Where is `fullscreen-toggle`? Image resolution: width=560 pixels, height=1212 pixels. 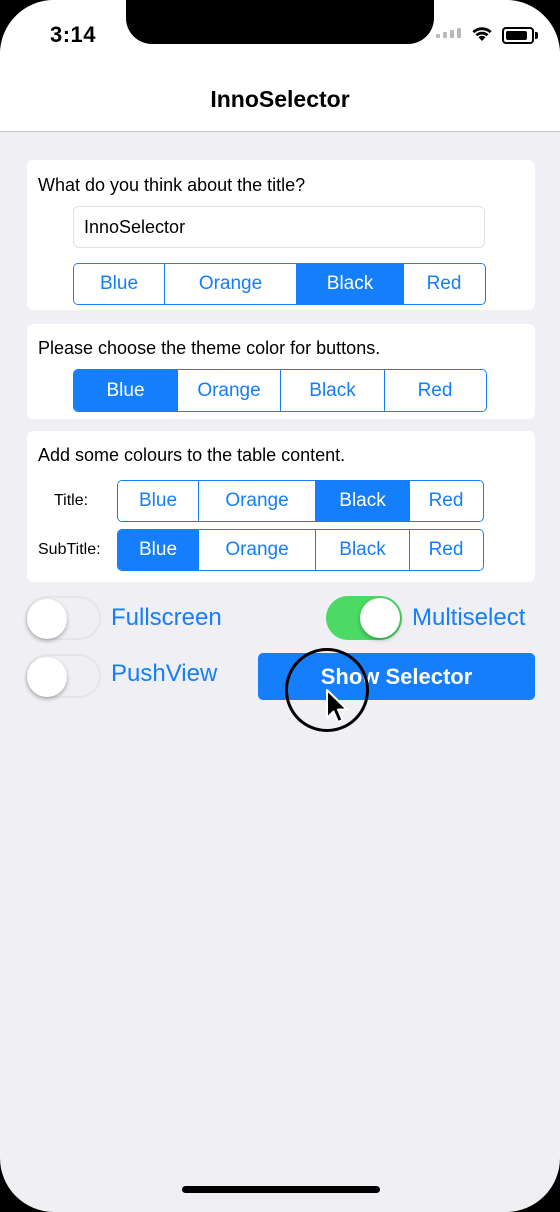
fullscreen-toggle is located at coordinates (63, 618).